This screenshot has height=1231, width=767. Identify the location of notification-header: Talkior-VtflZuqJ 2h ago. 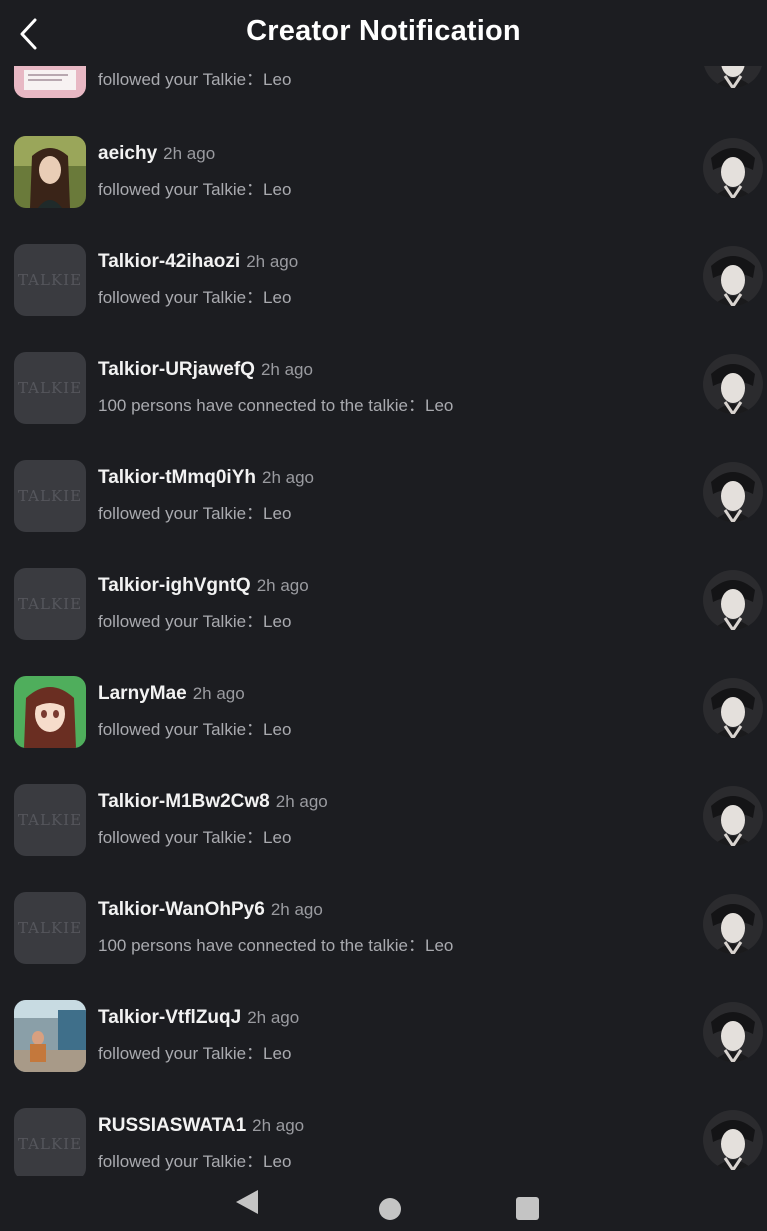
(198, 1018).